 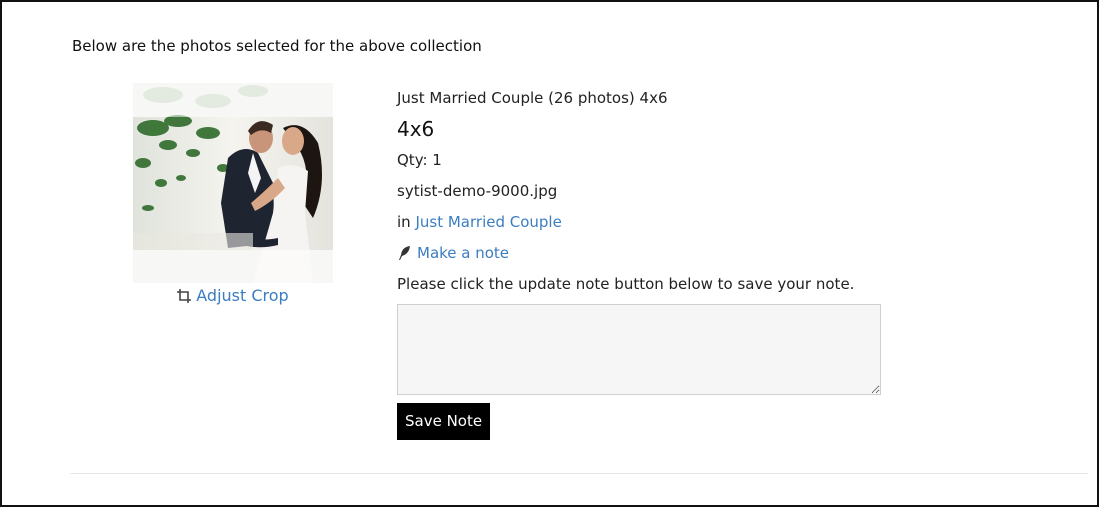 What do you see at coordinates (404, 253) in the screenshot?
I see `feather-icon` at bounding box center [404, 253].